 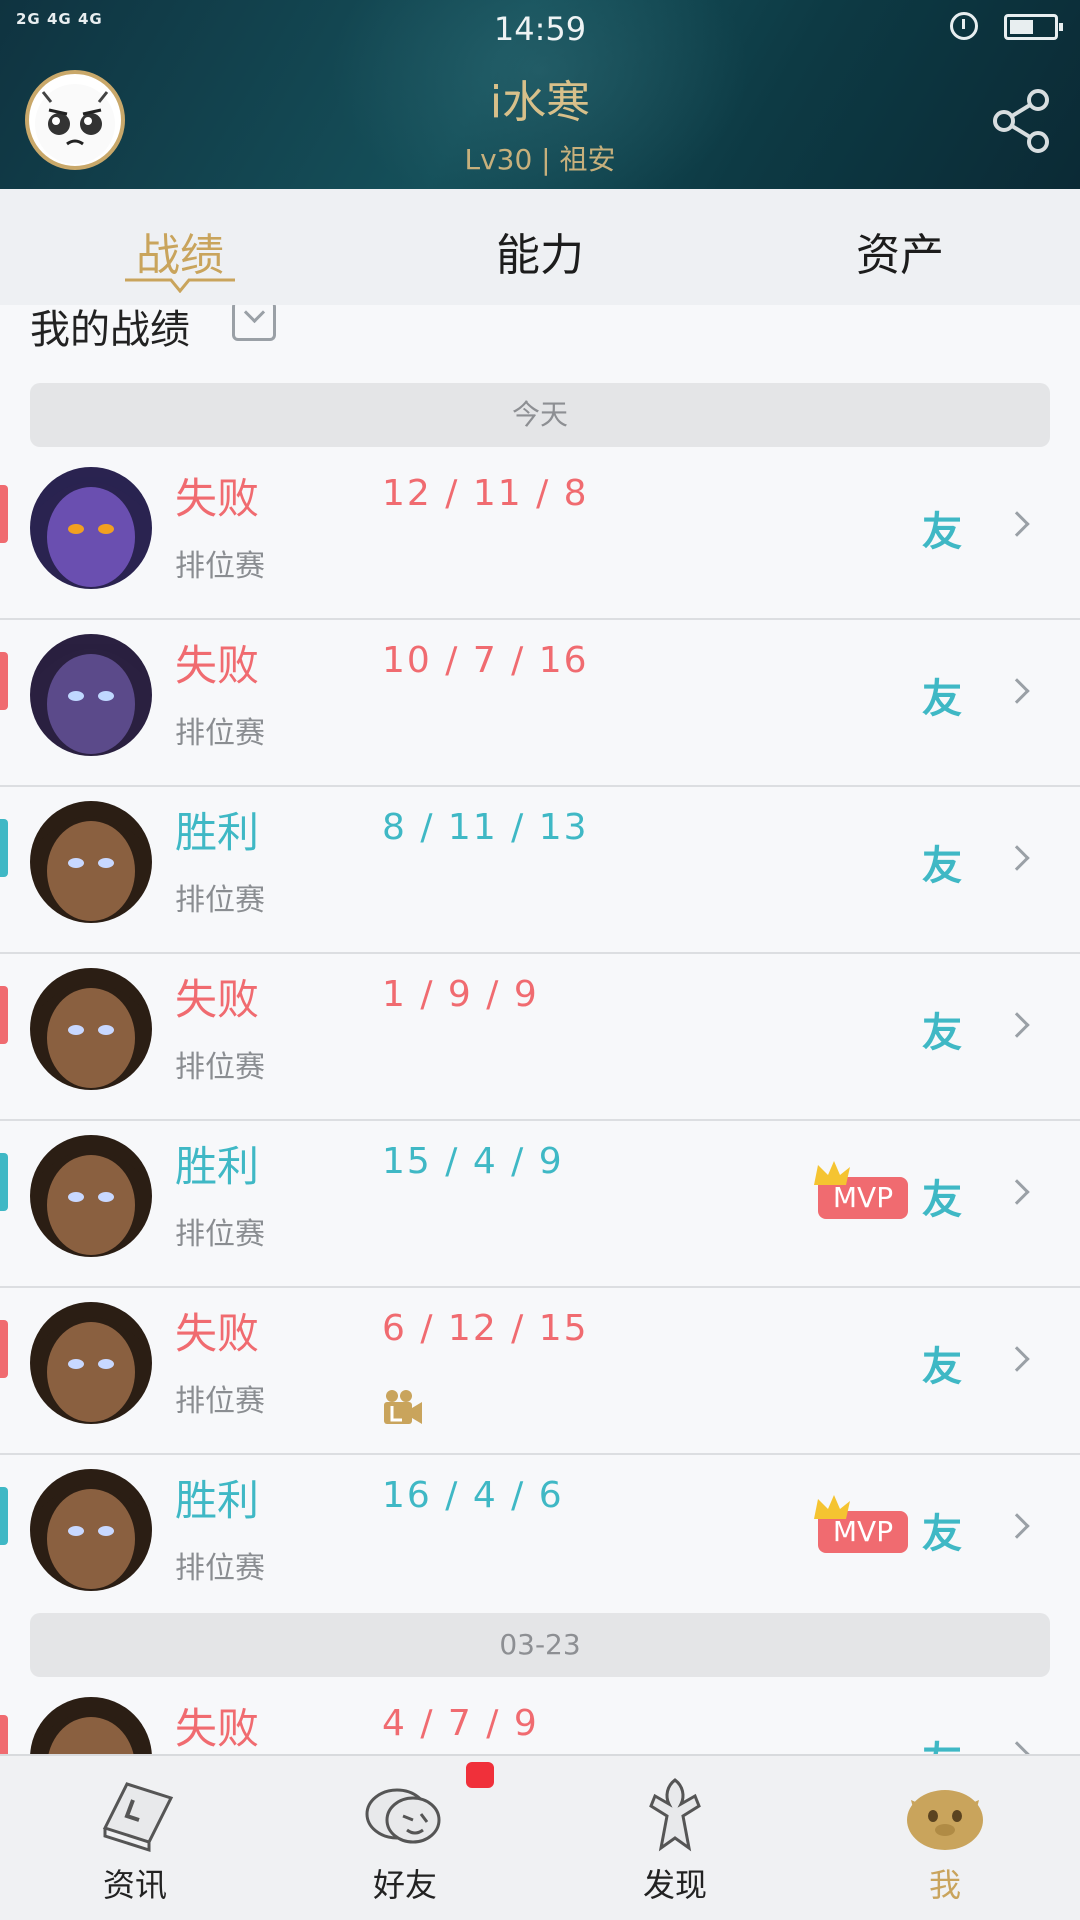 I want to click on tab-assets: 资产, so click(x=900, y=247).